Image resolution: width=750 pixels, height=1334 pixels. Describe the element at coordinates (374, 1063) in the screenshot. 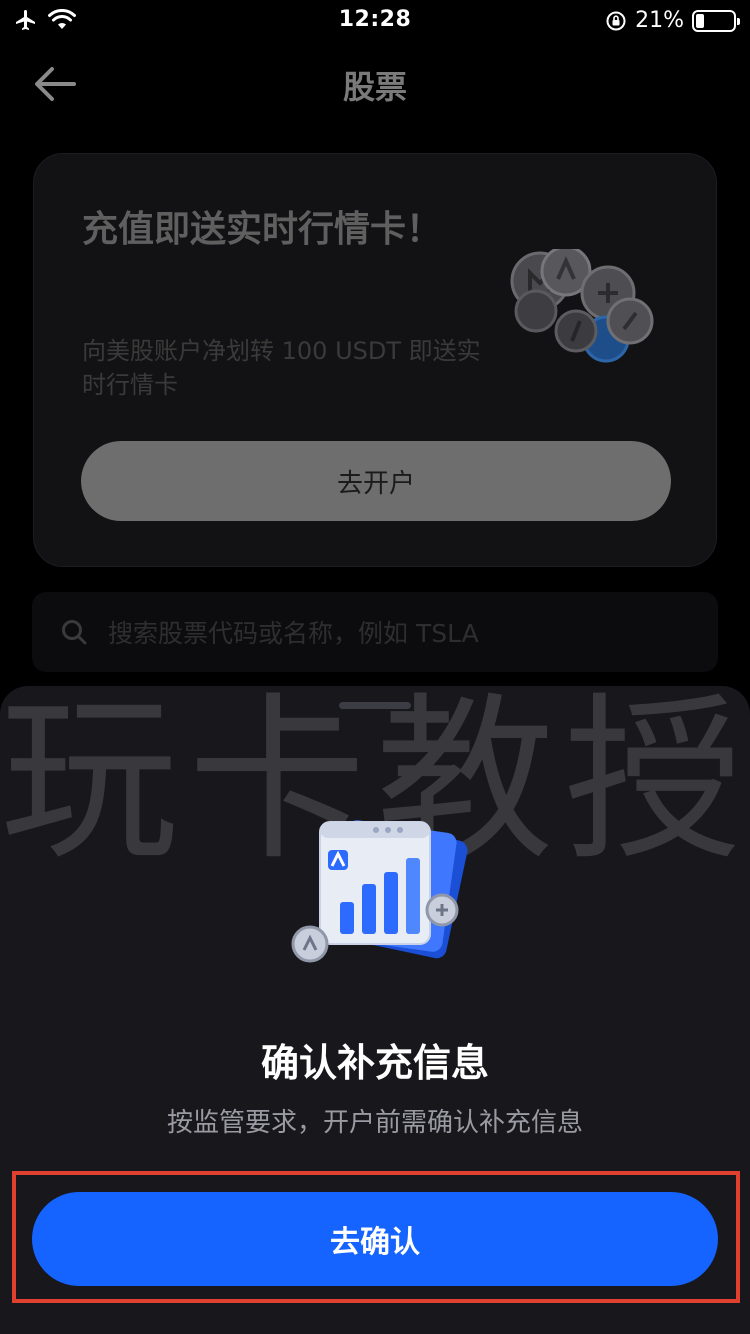

I see `sheet-title: 确认补充信息` at that location.